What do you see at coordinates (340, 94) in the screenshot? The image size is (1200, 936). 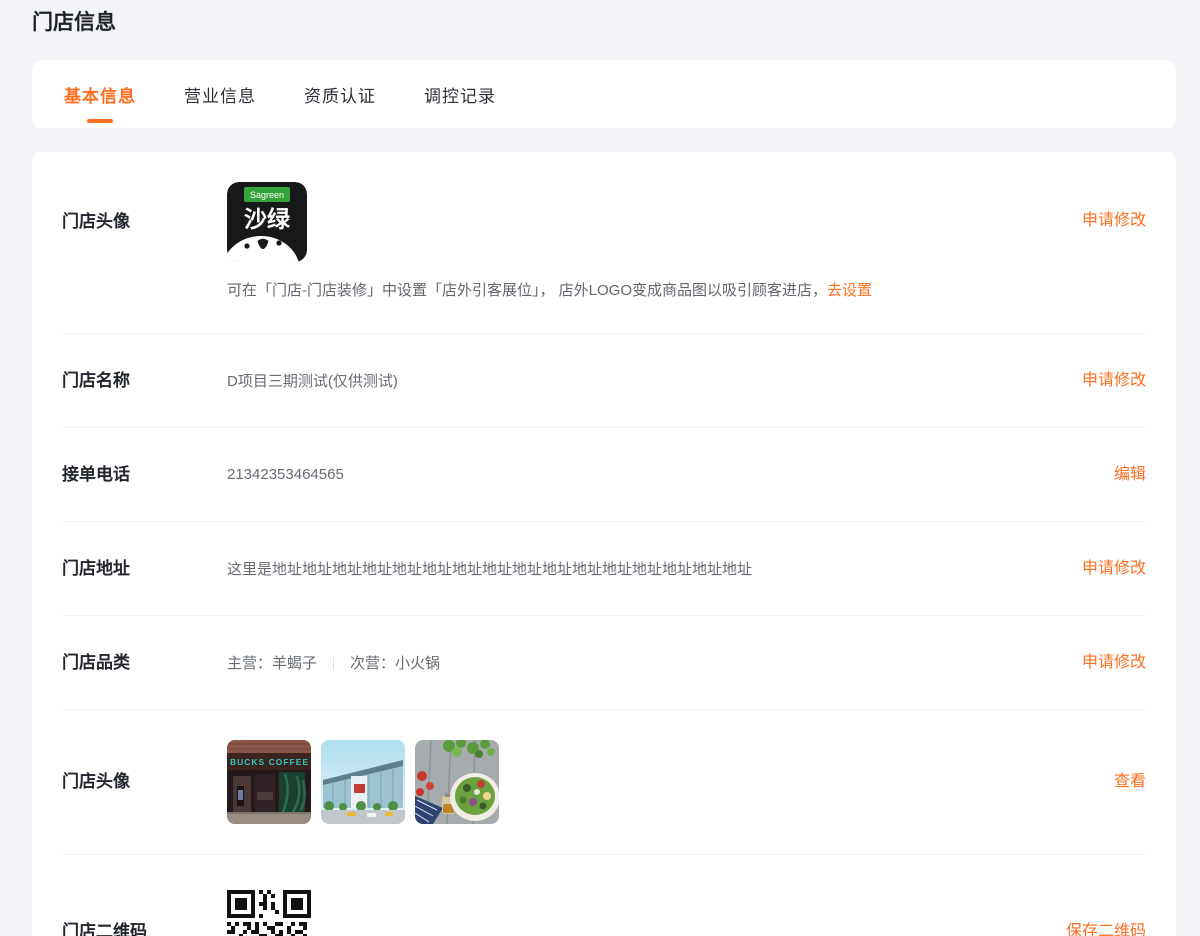 I see `tab-qualification: 资质认证` at bounding box center [340, 94].